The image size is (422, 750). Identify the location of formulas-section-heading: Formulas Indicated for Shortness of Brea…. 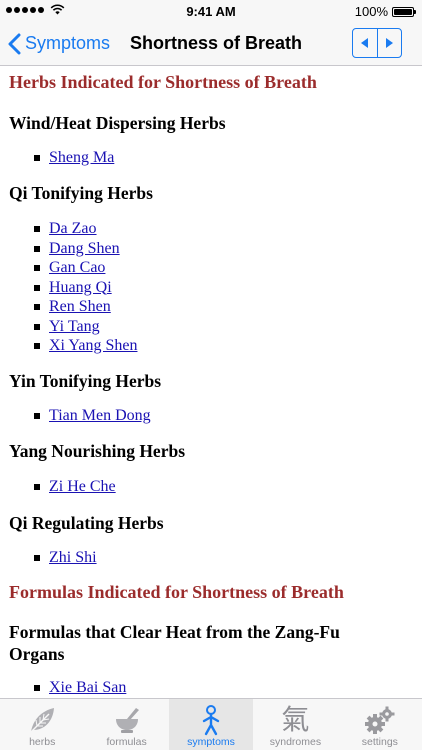
(176, 592).